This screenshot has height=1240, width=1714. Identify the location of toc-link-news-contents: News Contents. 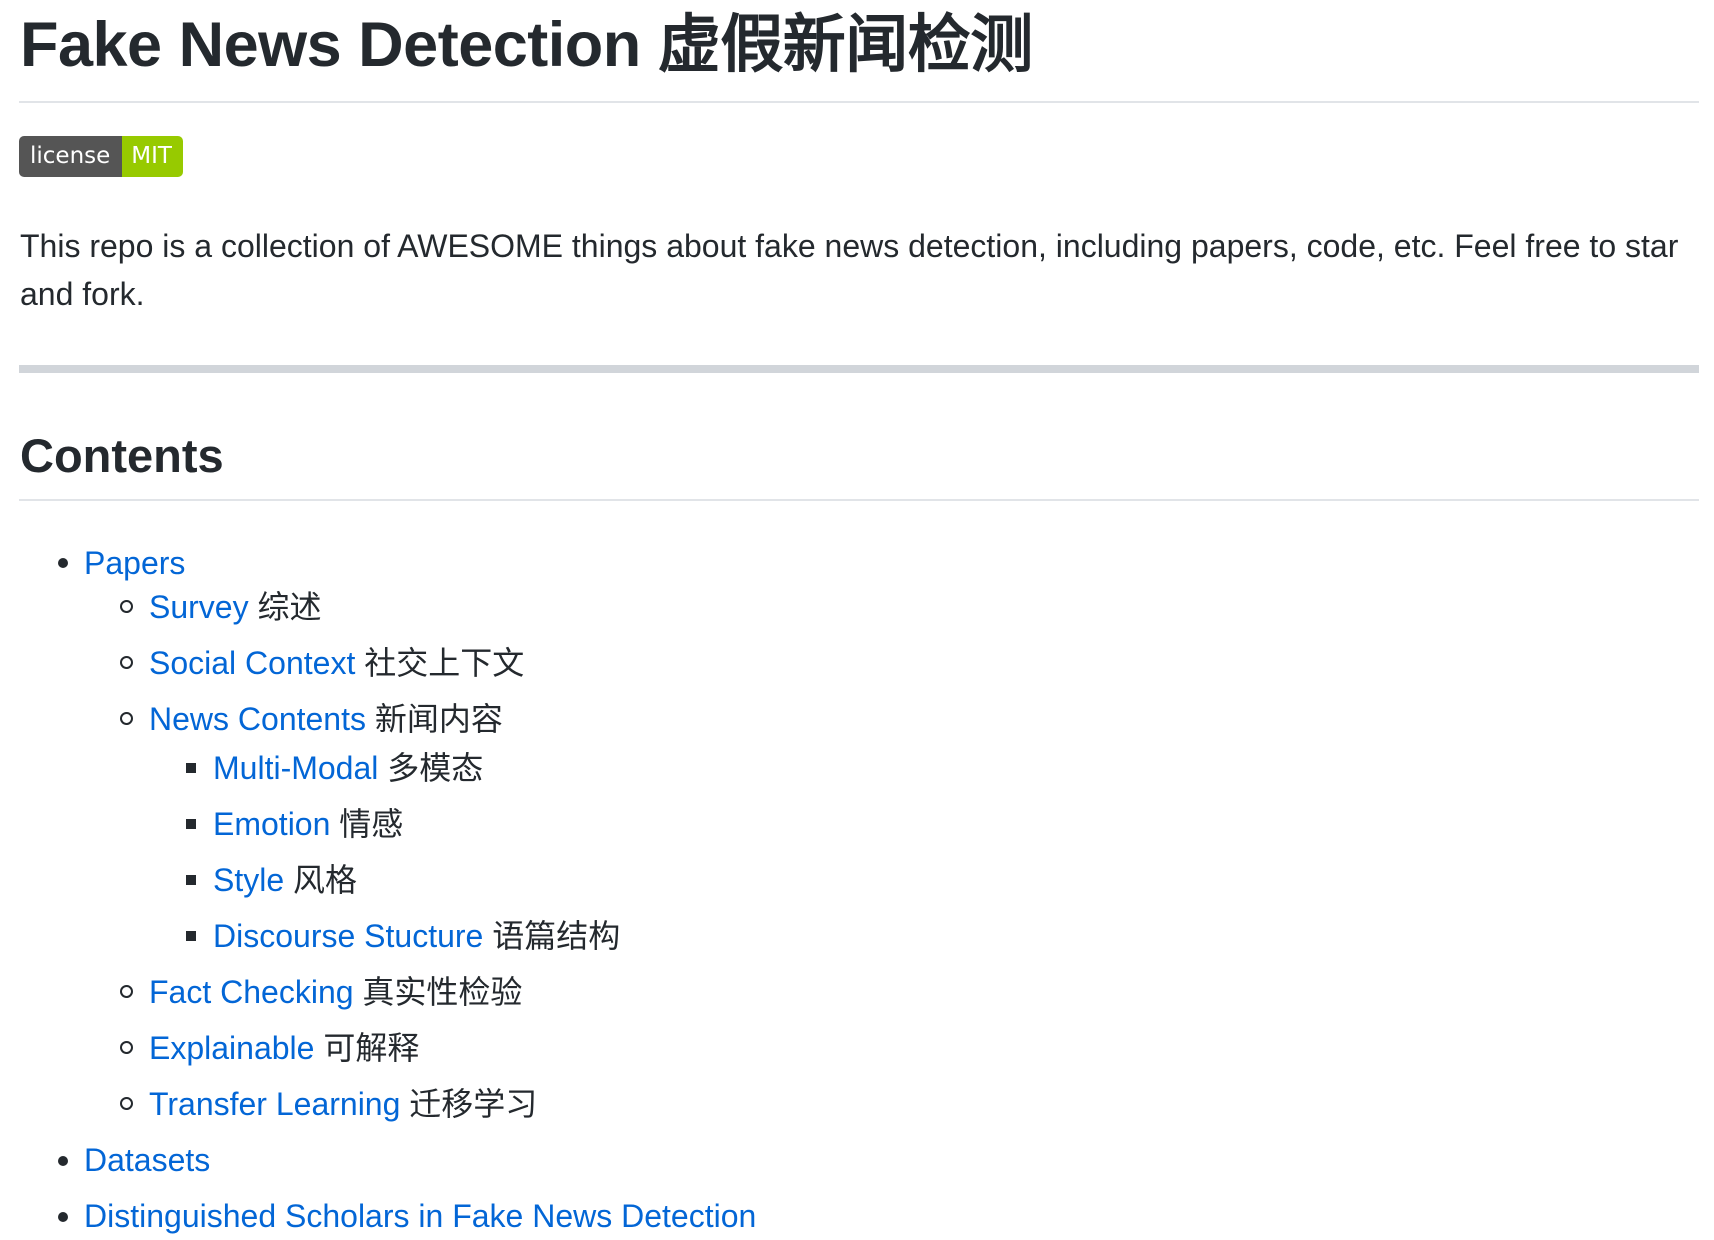
(257, 719).